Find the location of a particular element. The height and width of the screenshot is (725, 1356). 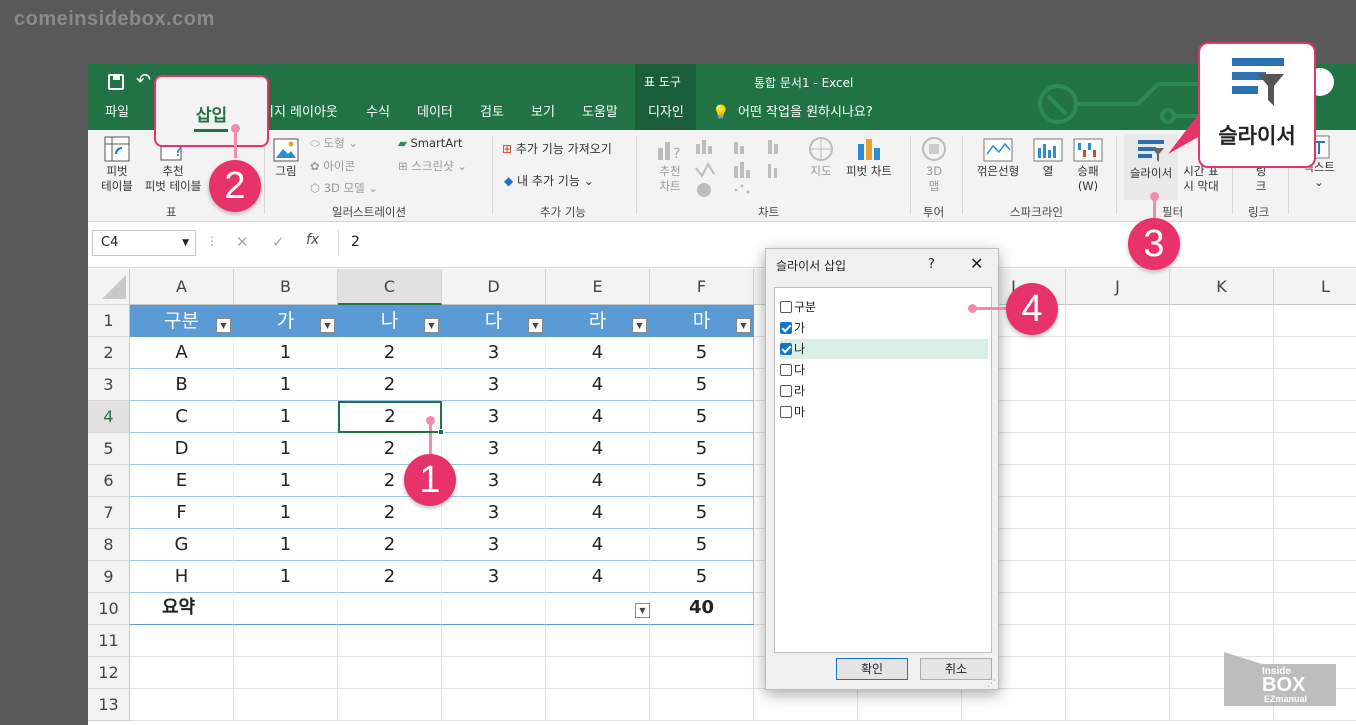

picture-button: 그림 is located at coordinates (286, 158).